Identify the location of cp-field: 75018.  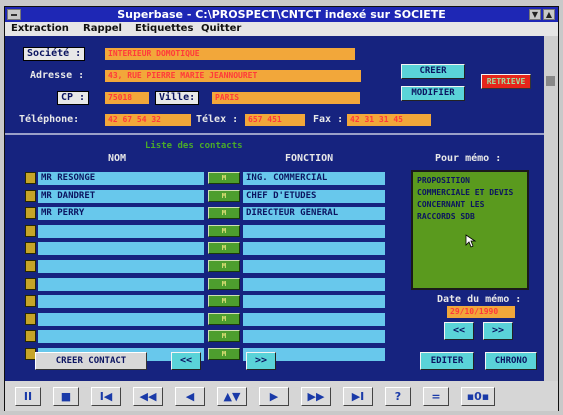
(127, 98).